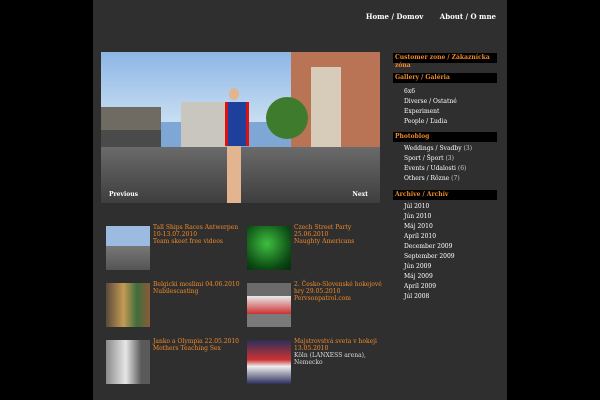 The height and width of the screenshot is (400, 600). Describe the element at coordinates (445, 287) in the screenshot. I see `archive-item: Apríl 2009` at that location.